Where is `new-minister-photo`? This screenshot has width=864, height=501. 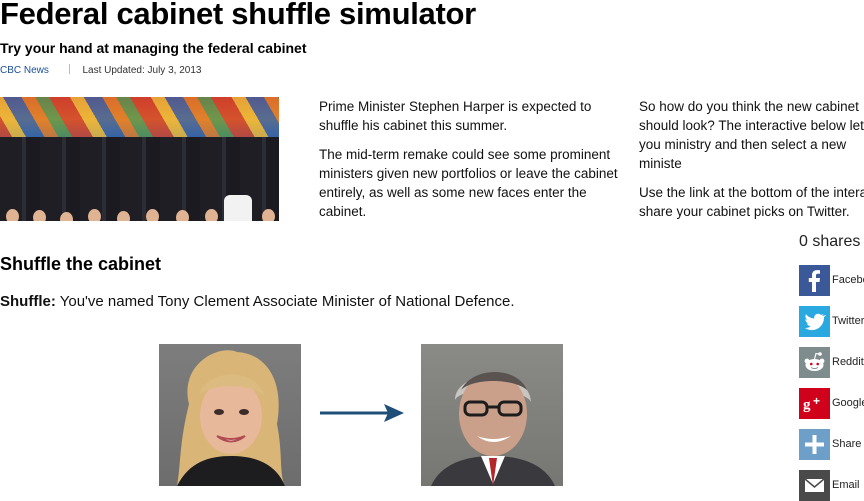 new-minister-photo is located at coordinates (492, 415).